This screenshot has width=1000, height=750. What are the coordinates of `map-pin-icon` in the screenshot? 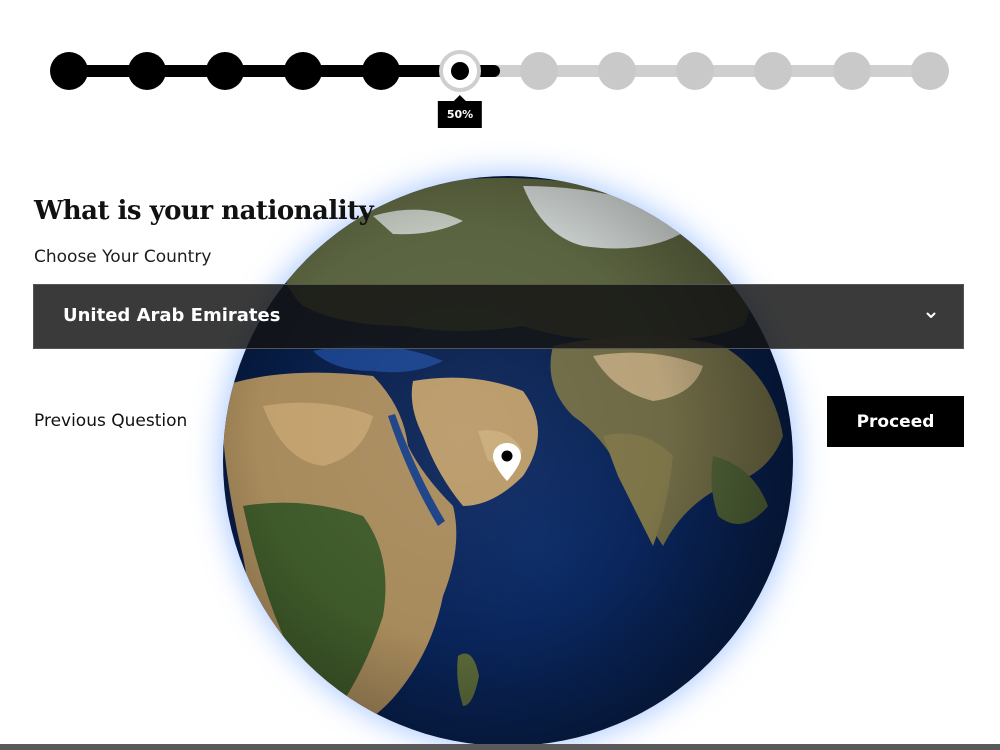 It's located at (507, 462).